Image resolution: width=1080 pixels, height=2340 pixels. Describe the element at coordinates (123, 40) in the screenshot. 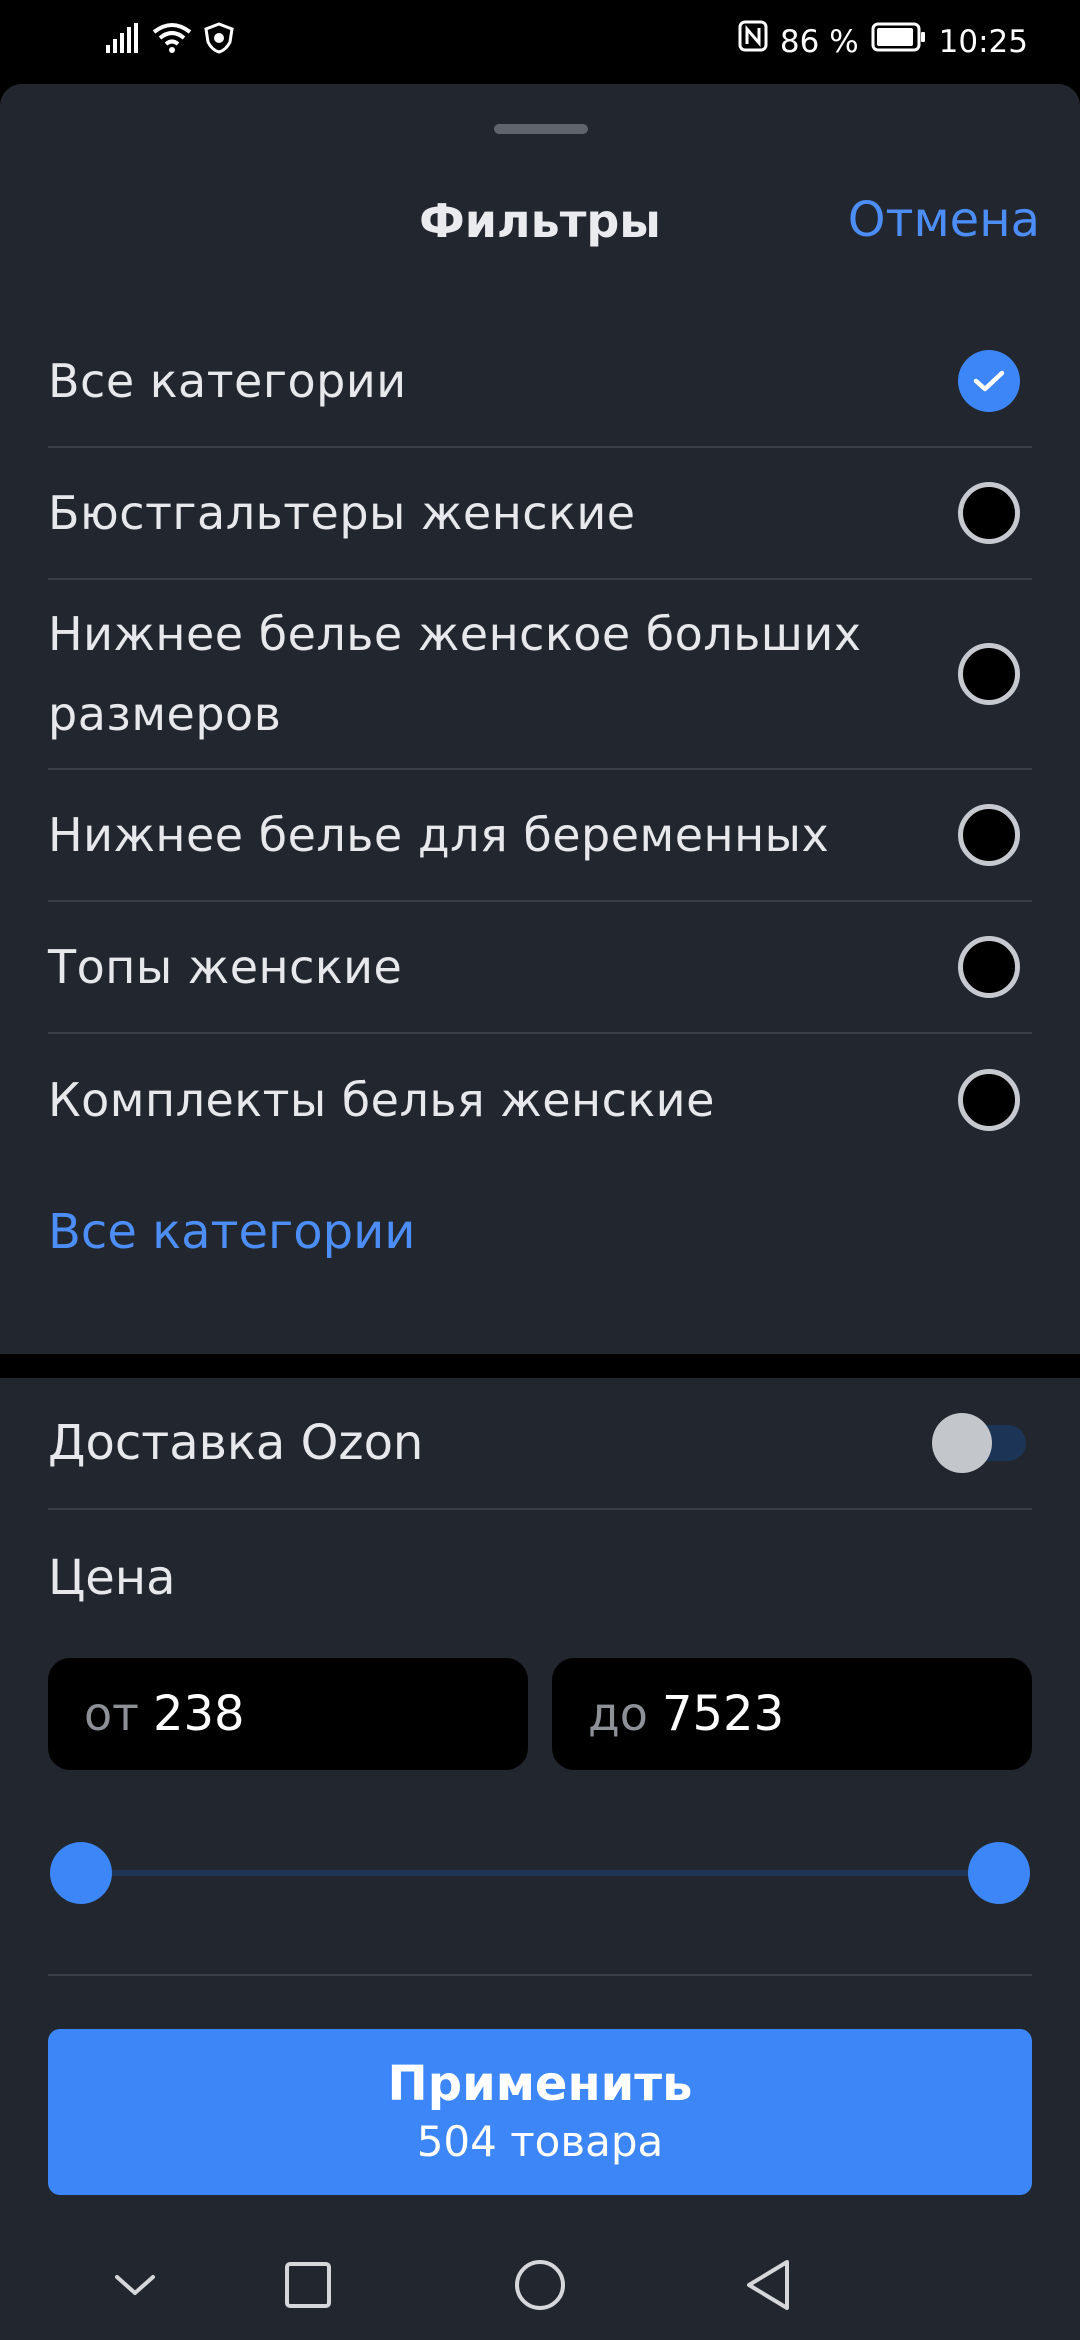

I see `signal-icon` at that location.